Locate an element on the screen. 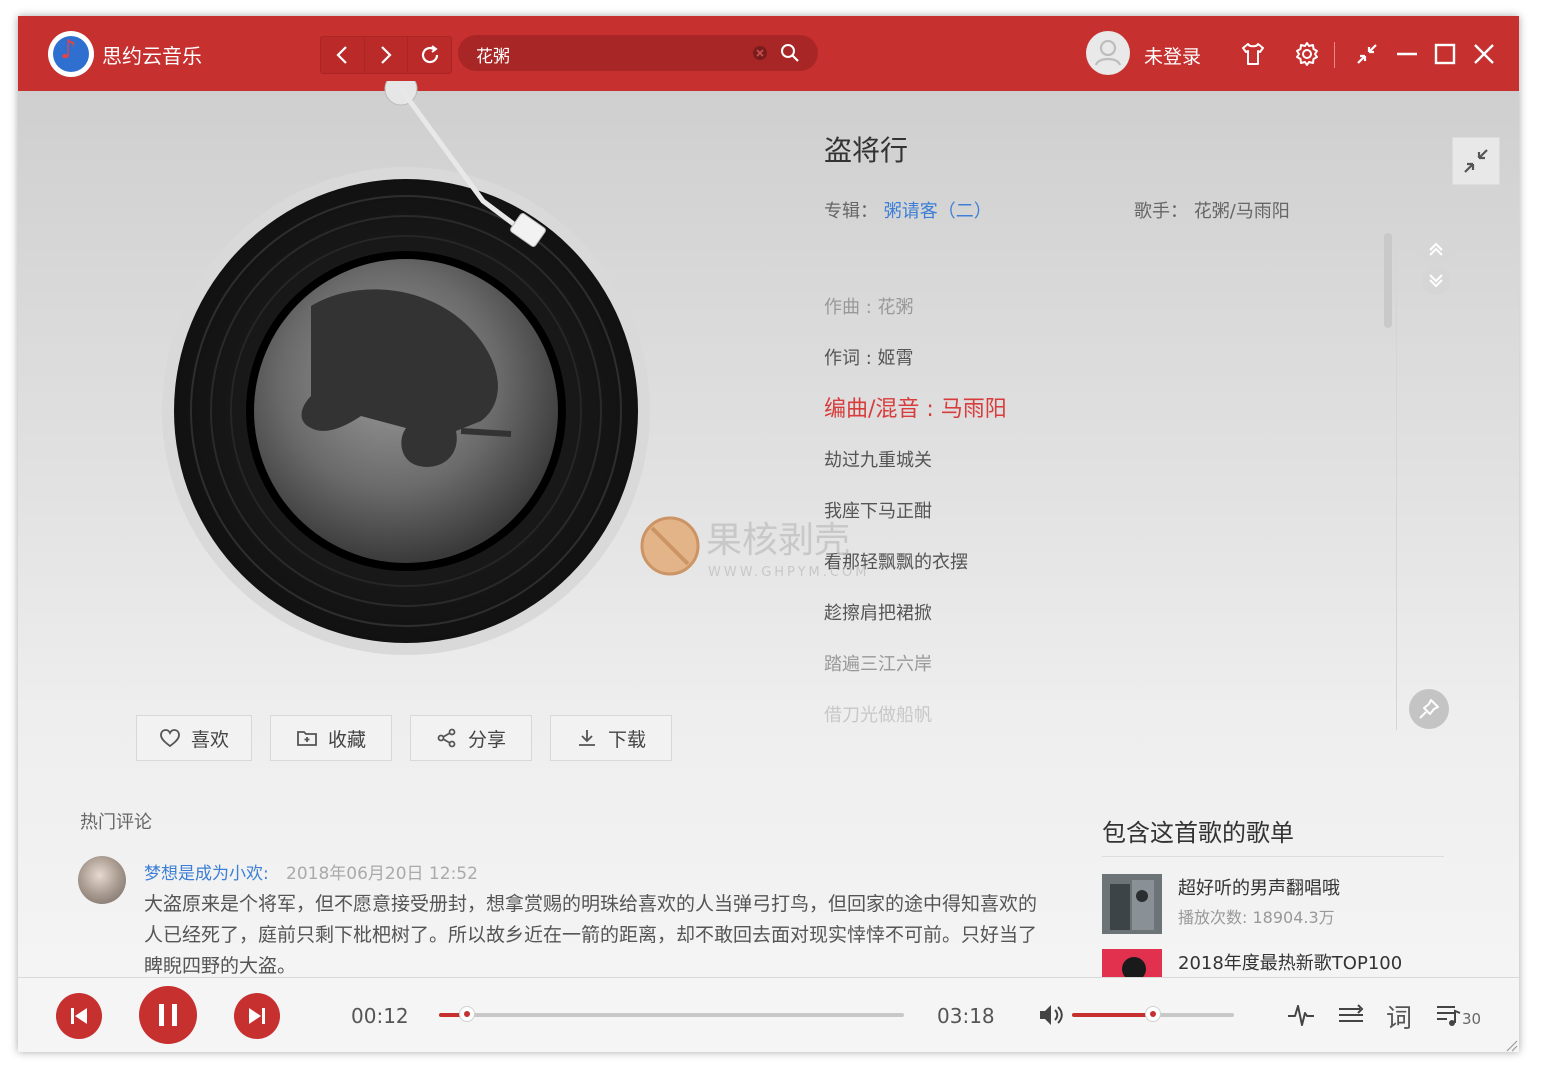 This screenshot has height=1077, width=1541. sound-effect-icon is located at coordinates (1301, 1015).